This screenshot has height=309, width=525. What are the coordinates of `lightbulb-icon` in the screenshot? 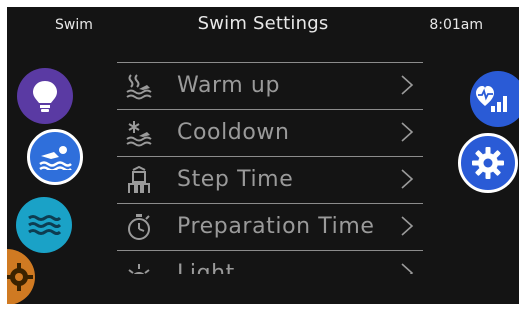 It's located at (45, 96).